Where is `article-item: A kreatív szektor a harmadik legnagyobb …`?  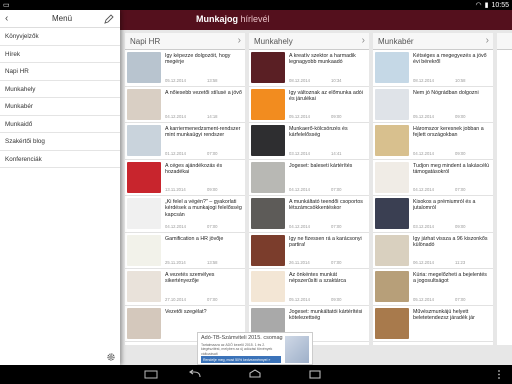
article-item: A kreatív szektor a harmadik legnagyobb … is located at coordinates (309, 68).